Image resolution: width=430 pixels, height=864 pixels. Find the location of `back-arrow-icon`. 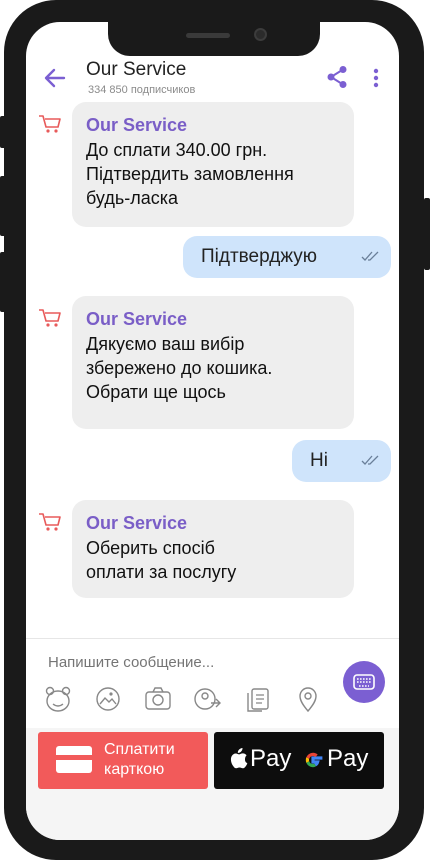

back-arrow-icon is located at coordinates (55, 78).